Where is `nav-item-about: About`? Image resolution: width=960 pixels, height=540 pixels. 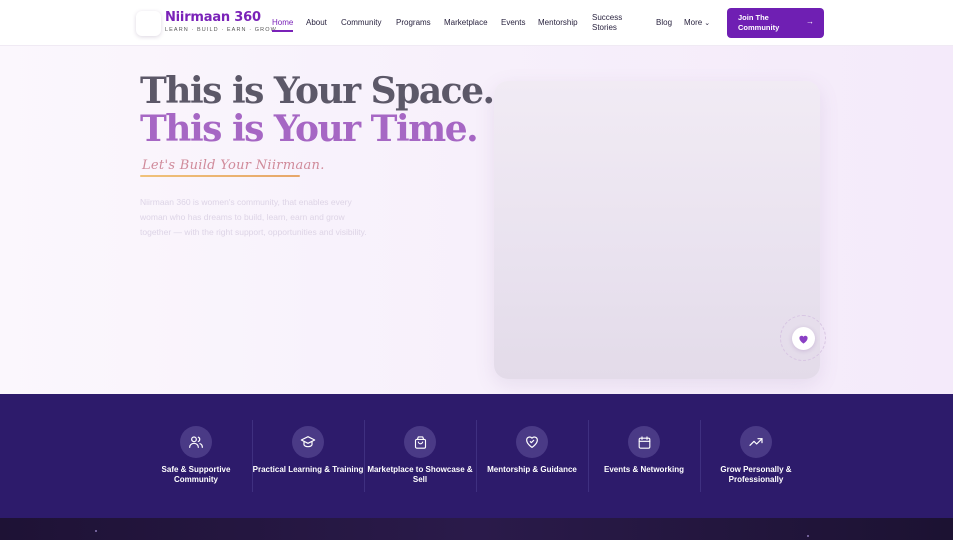
nav-item-about: About is located at coordinates (316, 22).